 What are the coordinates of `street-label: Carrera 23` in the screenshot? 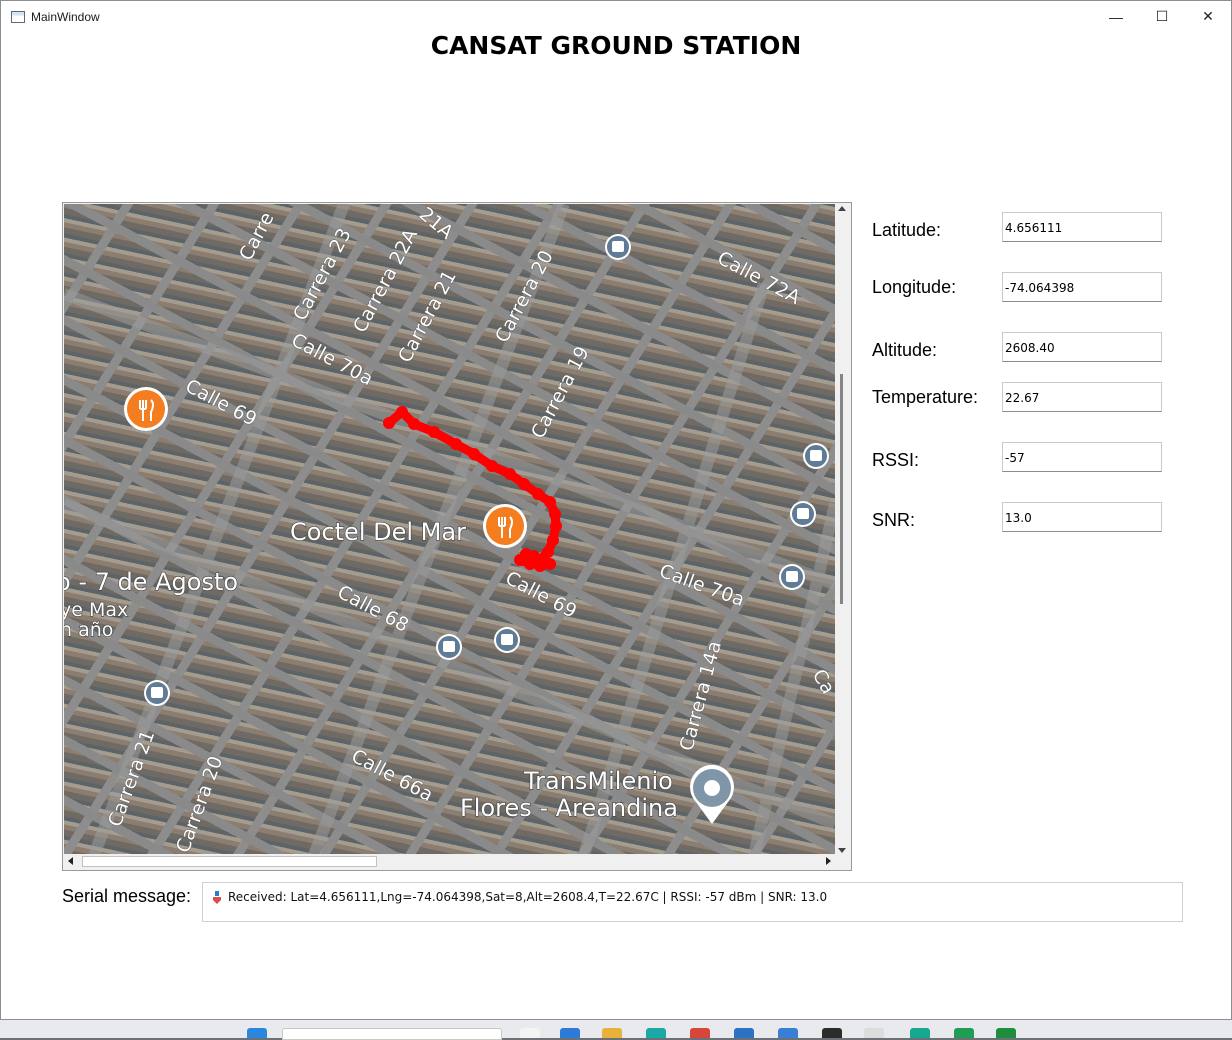 It's located at (322, 275).